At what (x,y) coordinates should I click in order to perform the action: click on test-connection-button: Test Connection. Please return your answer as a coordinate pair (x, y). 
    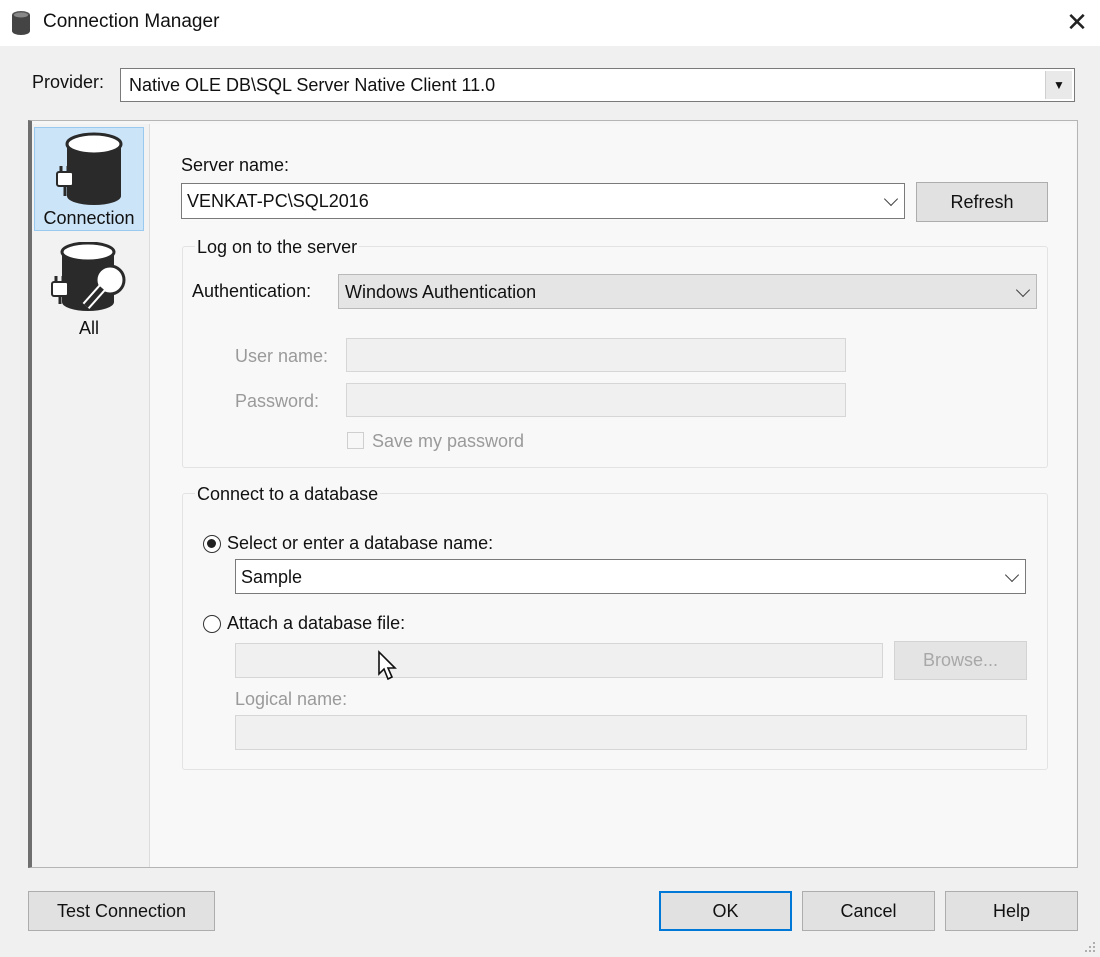
    Looking at the image, I should click on (121, 911).